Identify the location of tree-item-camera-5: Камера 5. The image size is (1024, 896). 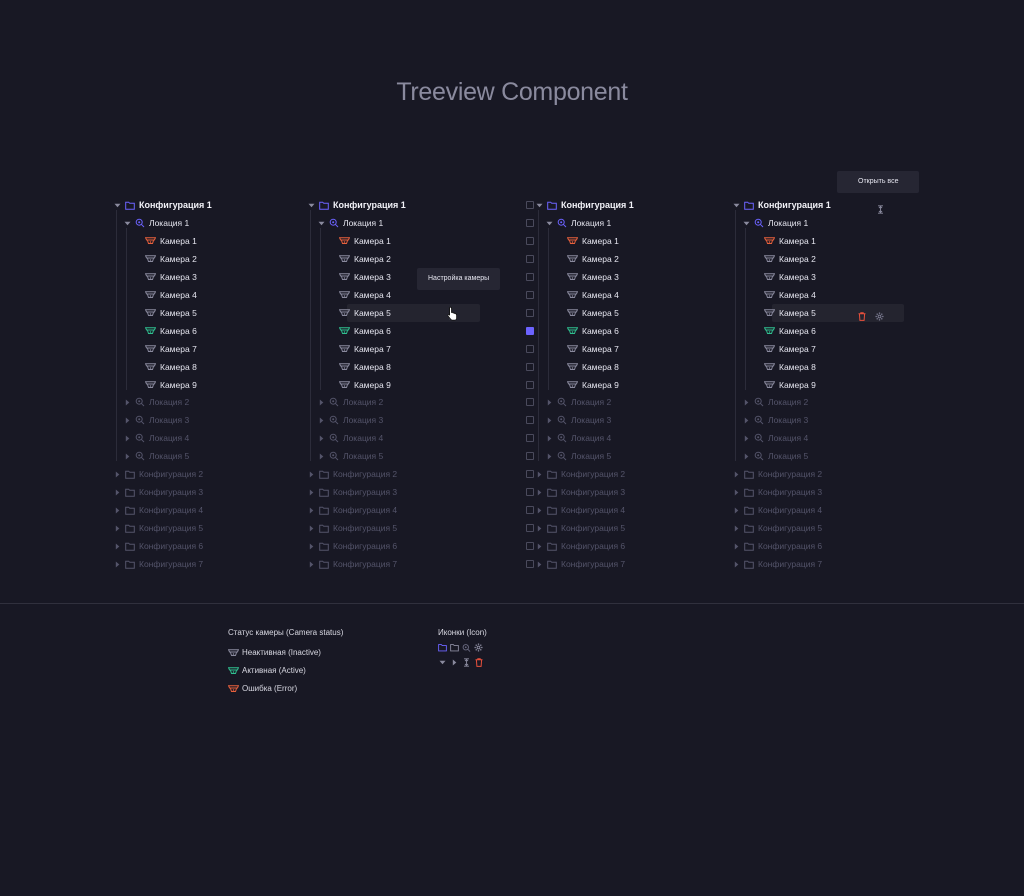
(165, 313).